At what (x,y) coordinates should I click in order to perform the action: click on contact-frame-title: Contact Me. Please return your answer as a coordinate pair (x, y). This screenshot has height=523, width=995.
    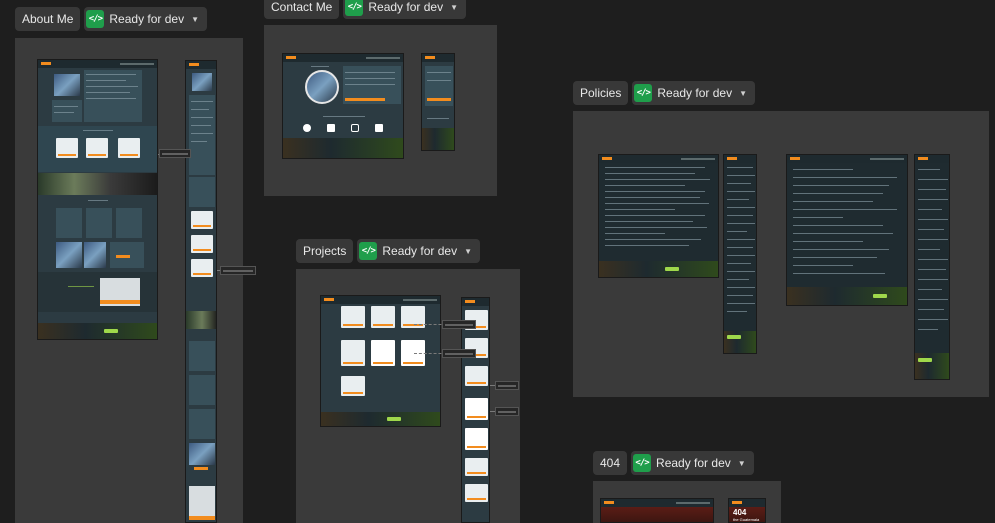
    Looking at the image, I should click on (302, 9).